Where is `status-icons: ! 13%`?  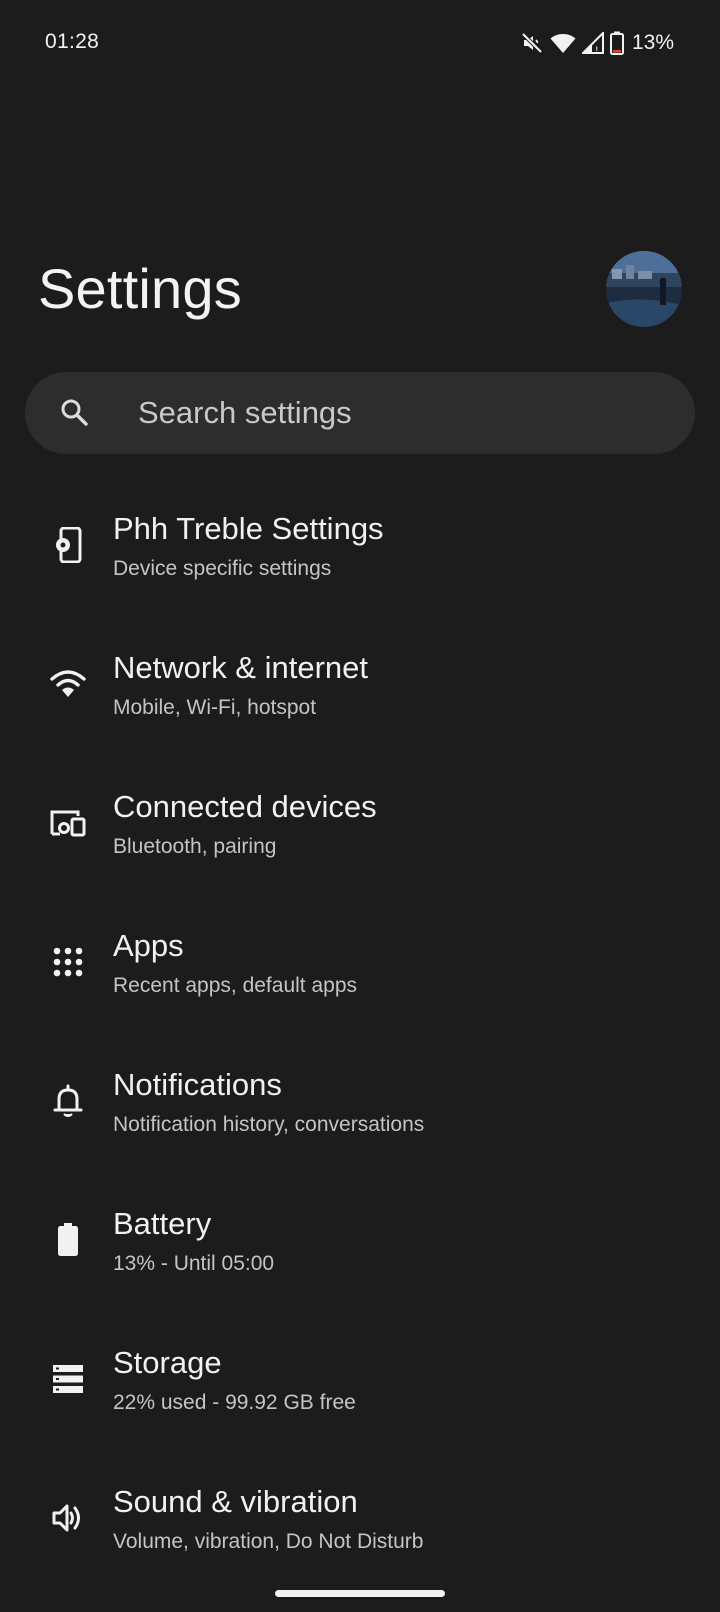
status-icons: ! 13% is located at coordinates (597, 43).